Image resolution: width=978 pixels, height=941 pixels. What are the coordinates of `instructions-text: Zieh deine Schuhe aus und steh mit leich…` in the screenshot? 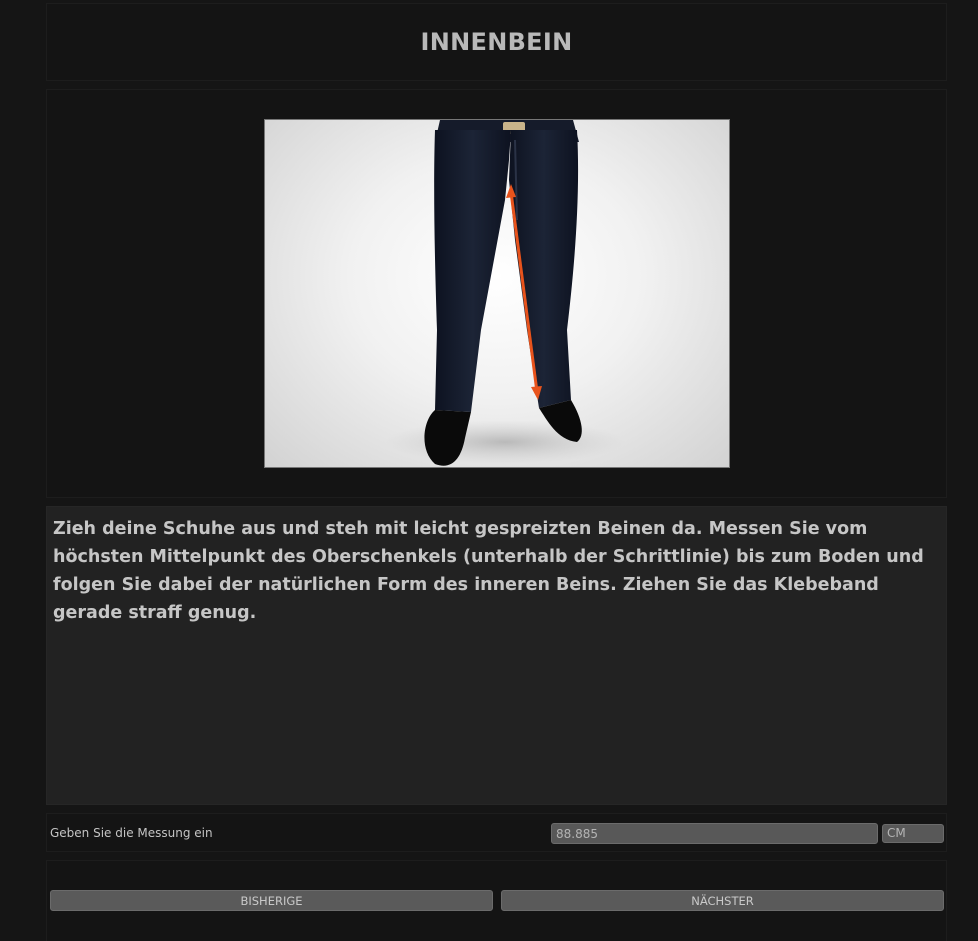 It's located at (488, 571).